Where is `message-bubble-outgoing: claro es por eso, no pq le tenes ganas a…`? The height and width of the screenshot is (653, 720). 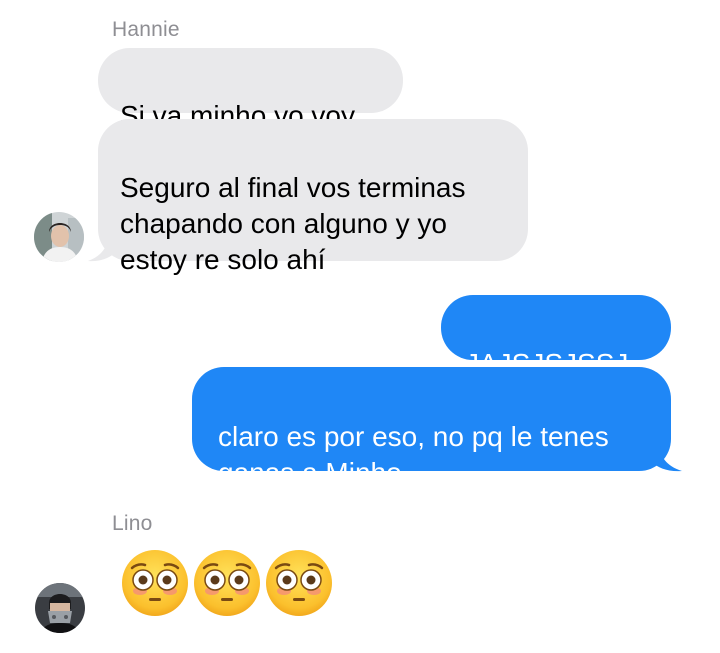 message-bubble-outgoing: claro es por eso, no pq le tenes ganas a… is located at coordinates (431, 427).